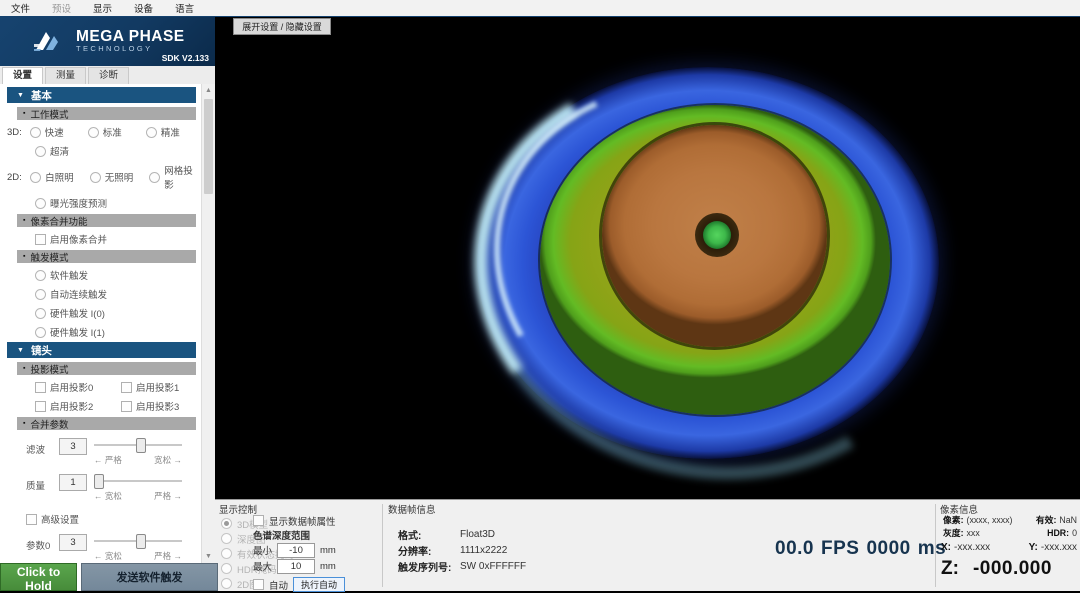  What do you see at coordinates (150, 406) in the screenshot?
I see `checkbox-projection-3: 启用投影3` at bounding box center [150, 406].